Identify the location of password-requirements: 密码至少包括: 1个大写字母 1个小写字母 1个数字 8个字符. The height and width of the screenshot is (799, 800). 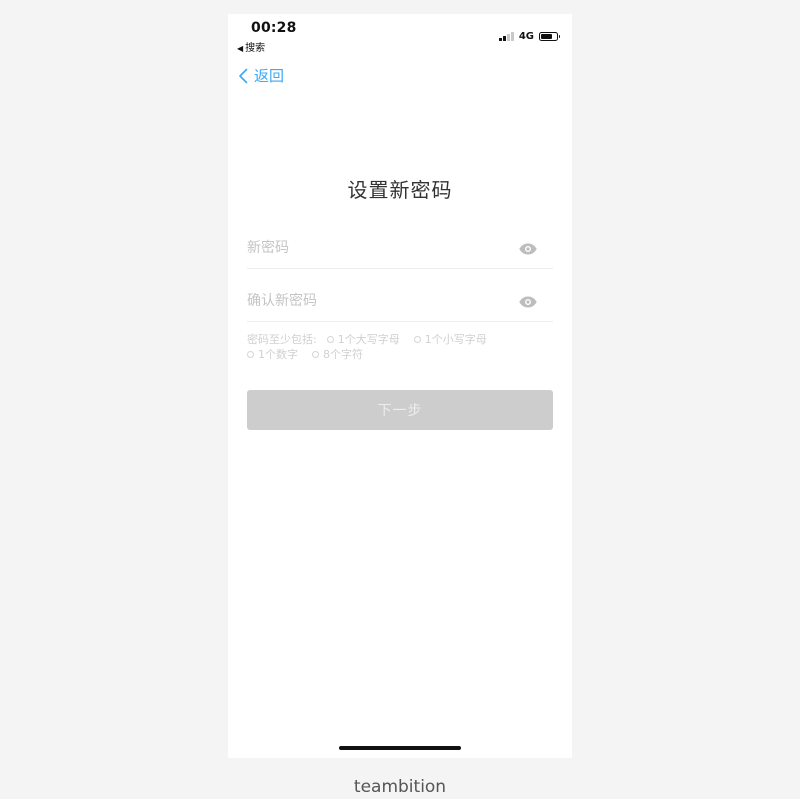
(402, 347).